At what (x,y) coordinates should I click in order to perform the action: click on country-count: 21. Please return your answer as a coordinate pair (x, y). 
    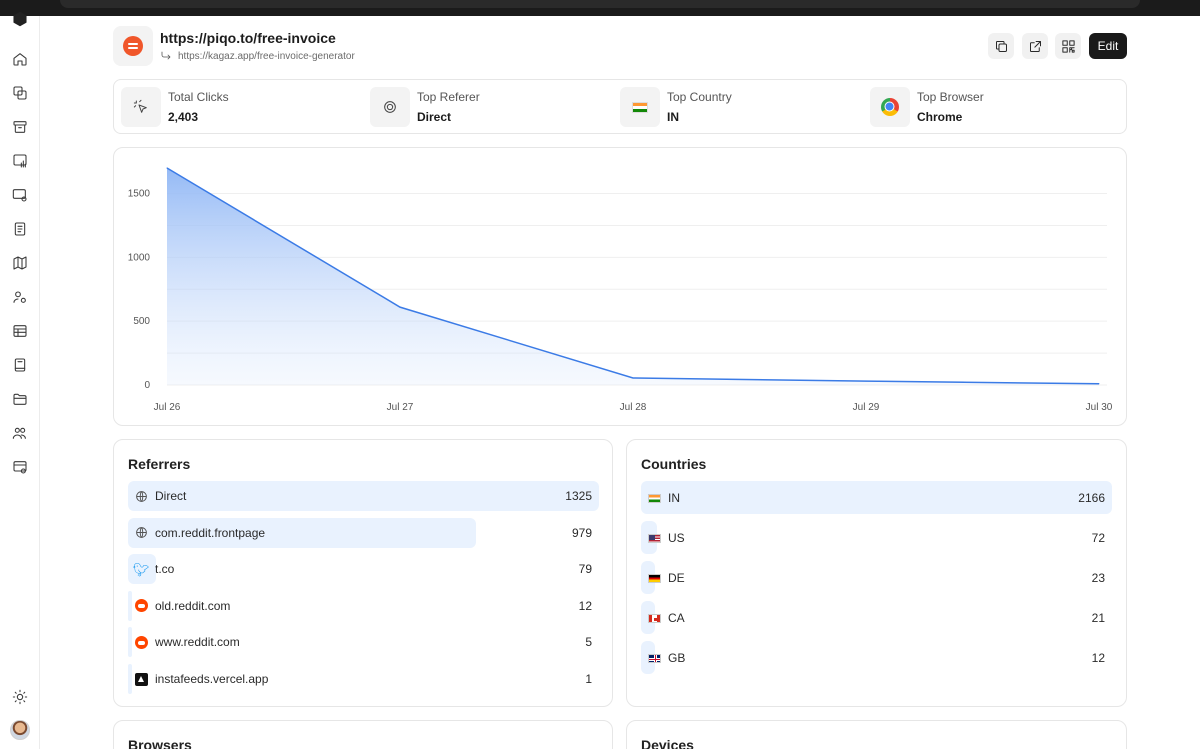
    Looking at the image, I should click on (1098, 618).